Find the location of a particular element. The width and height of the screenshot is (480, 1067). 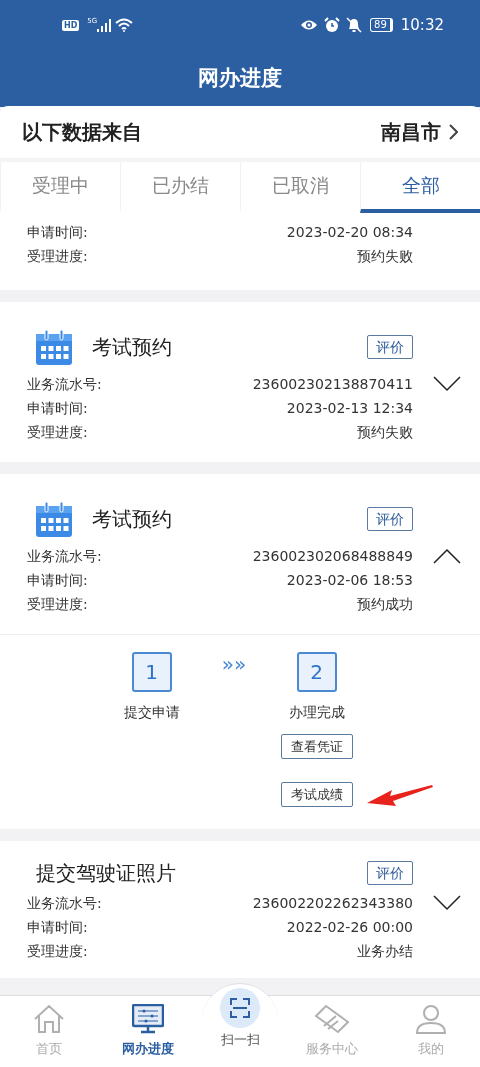

action-button: 考试成绩 is located at coordinates (316, 795).